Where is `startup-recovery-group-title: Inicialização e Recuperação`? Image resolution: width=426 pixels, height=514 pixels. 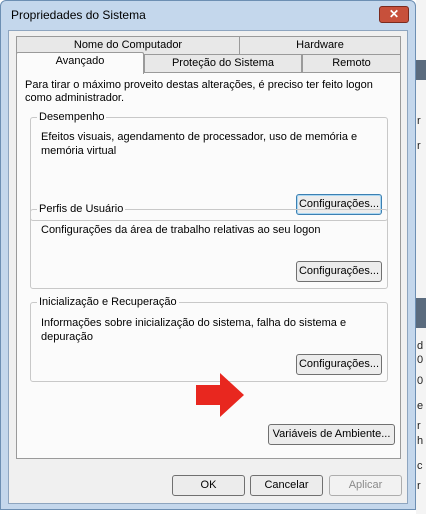 startup-recovery-group-title: Inicialização e Recuperação is located at coordinates (108, 302).